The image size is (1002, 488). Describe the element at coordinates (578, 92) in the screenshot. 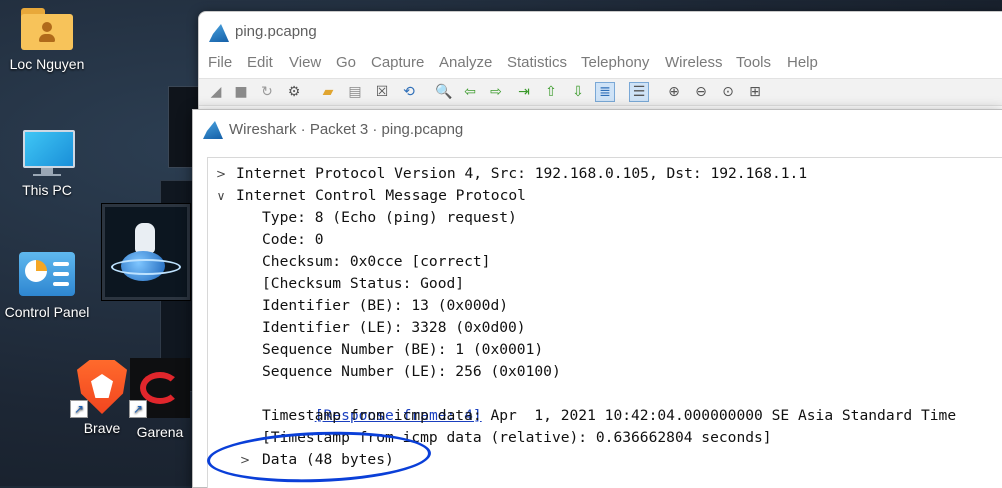

I see `last-packet-icon: ⇩` at that location.